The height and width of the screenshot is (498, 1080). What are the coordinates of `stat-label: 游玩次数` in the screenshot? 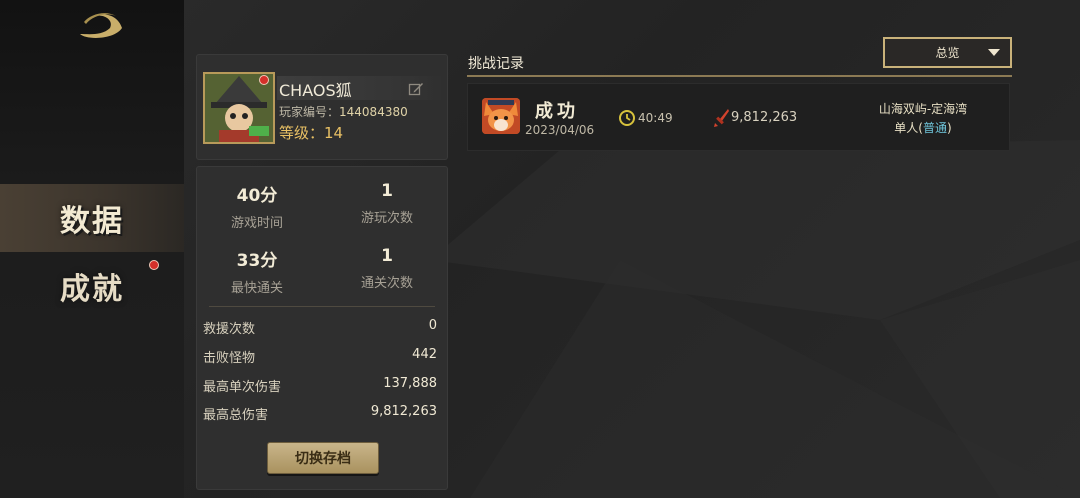 It's located at (386, 218).